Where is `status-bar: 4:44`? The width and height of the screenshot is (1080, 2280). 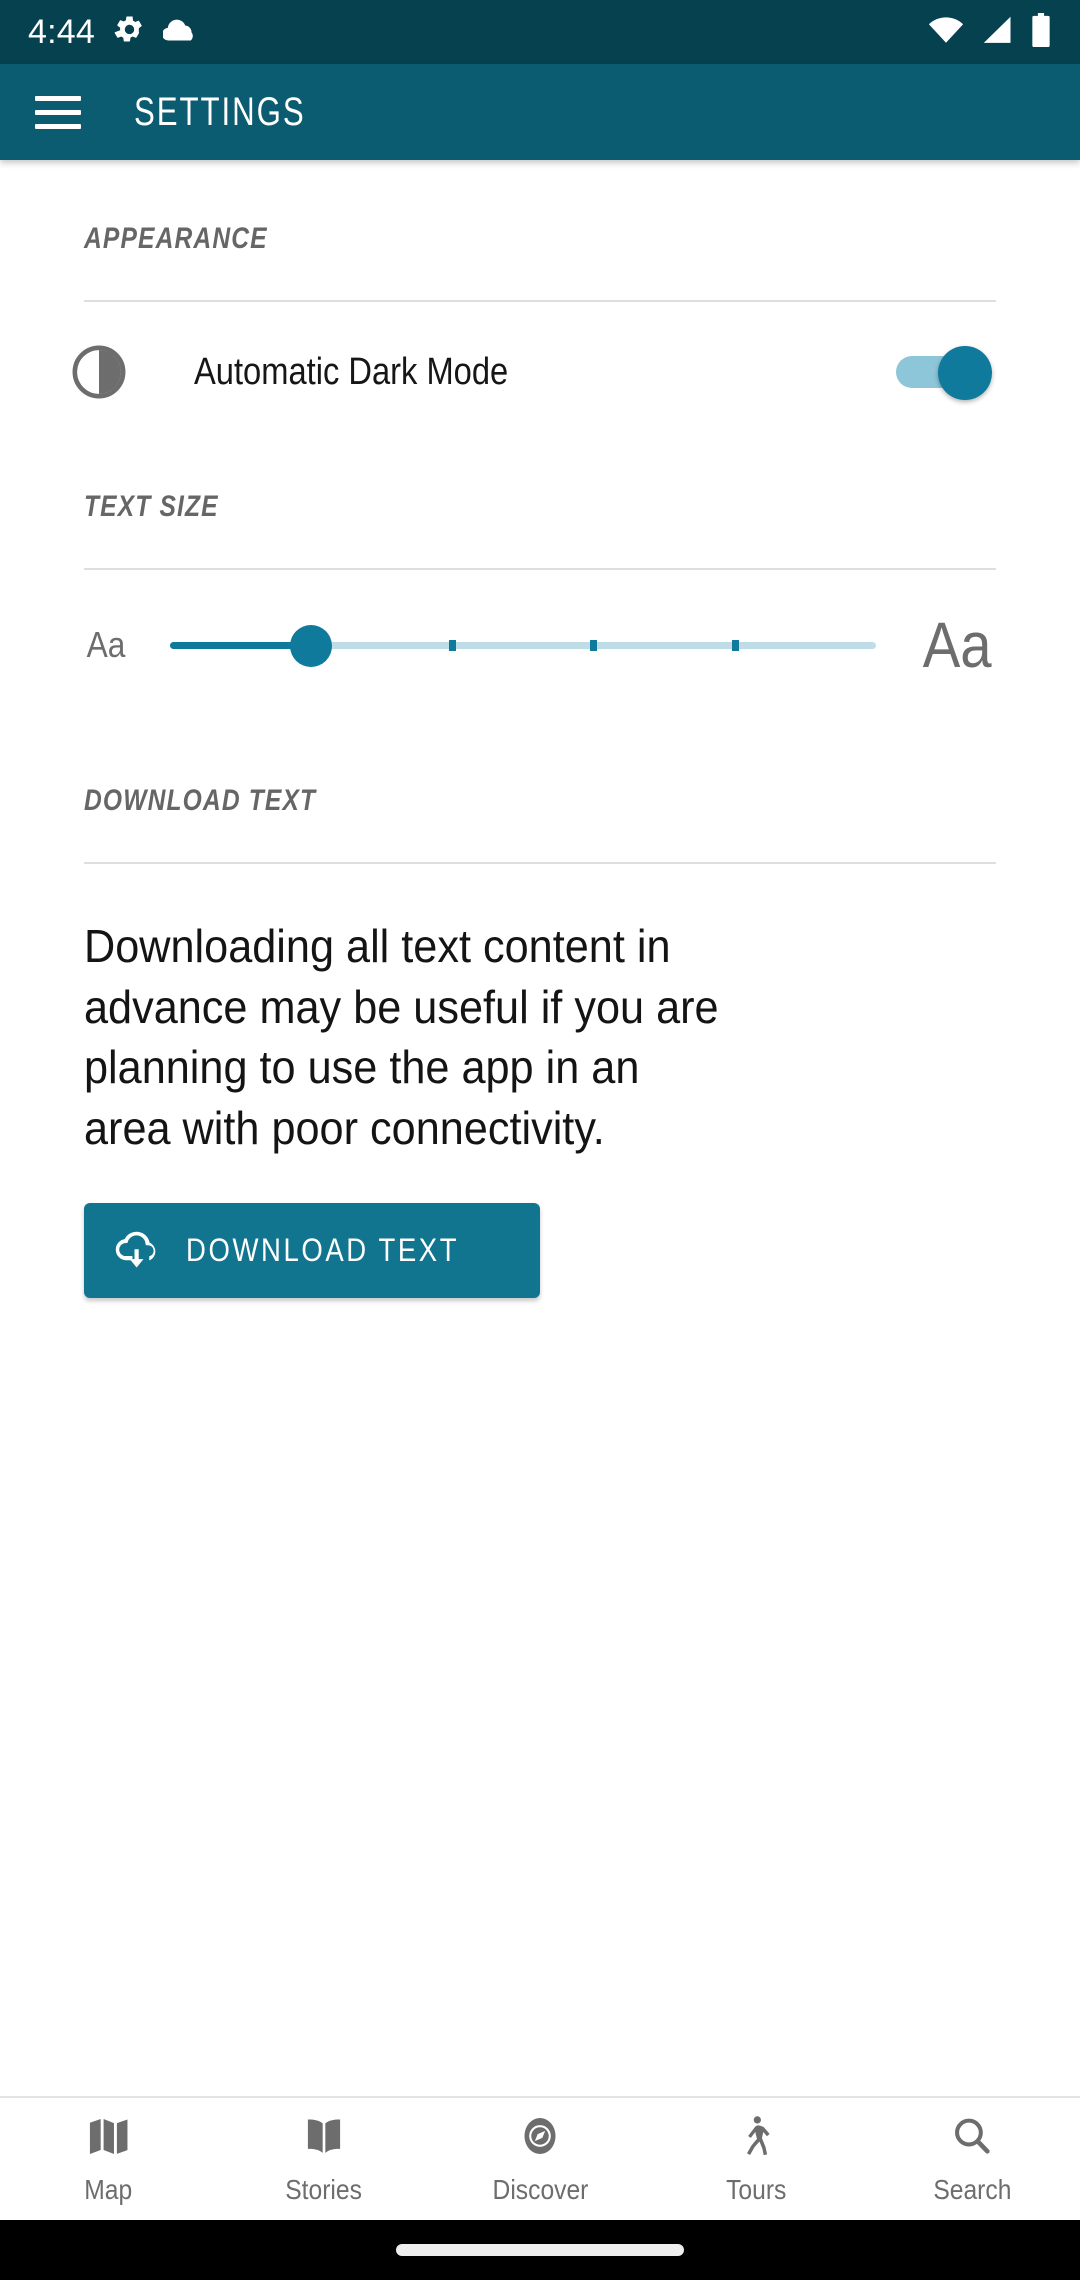 status-bar: 4:44 is located at coordinates (540, 32).